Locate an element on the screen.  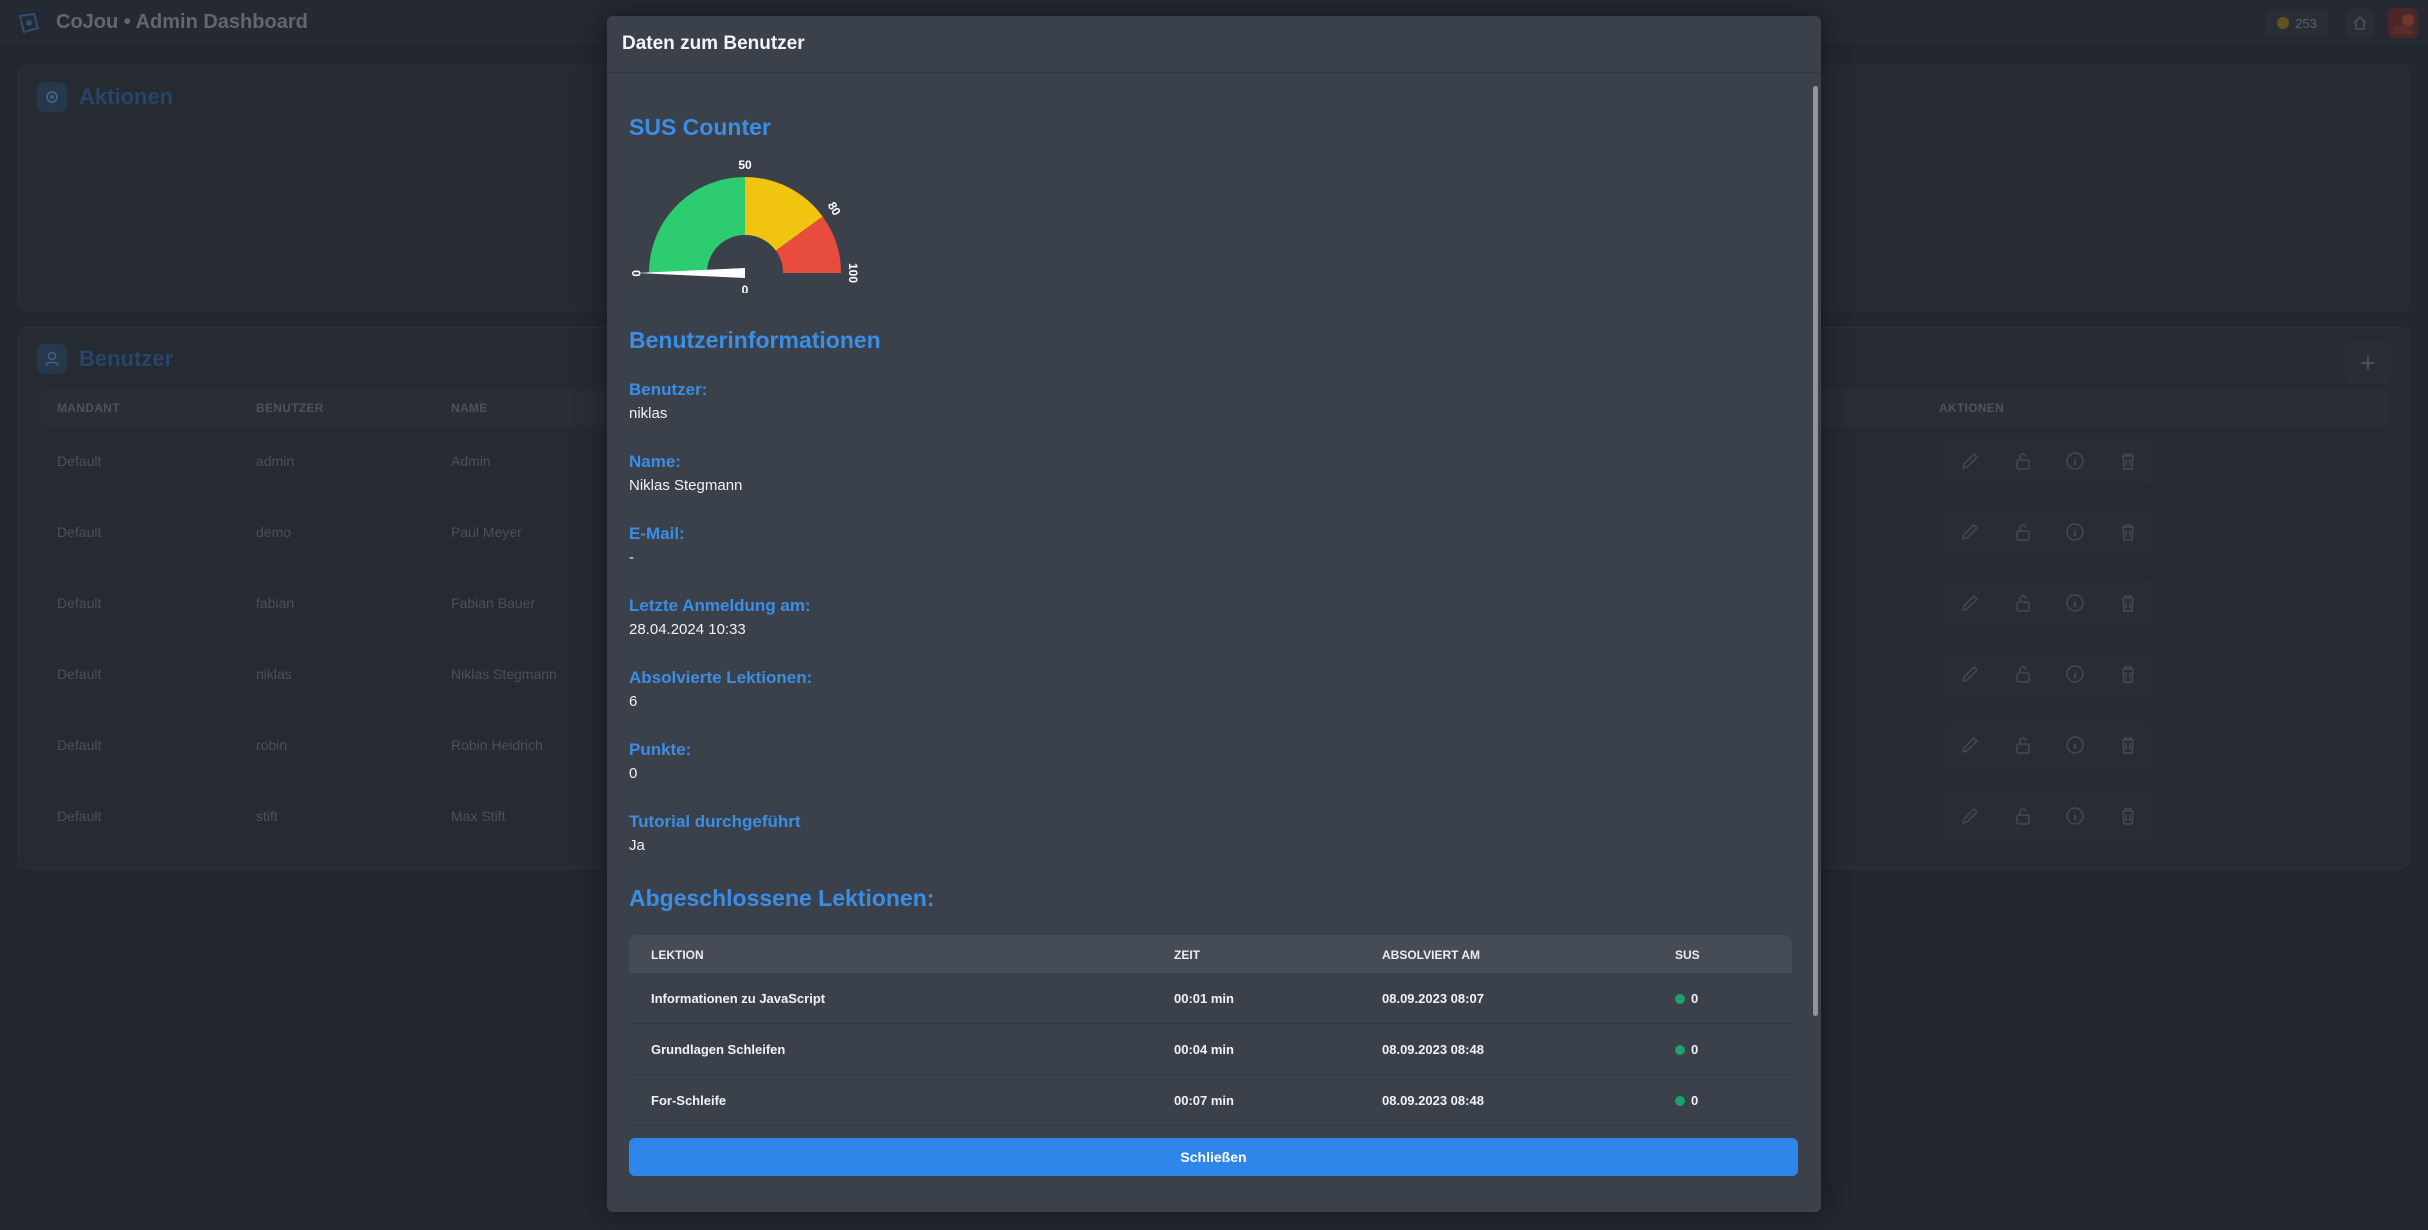
field-label: Benutzer: is located at coordinates (668, 389).